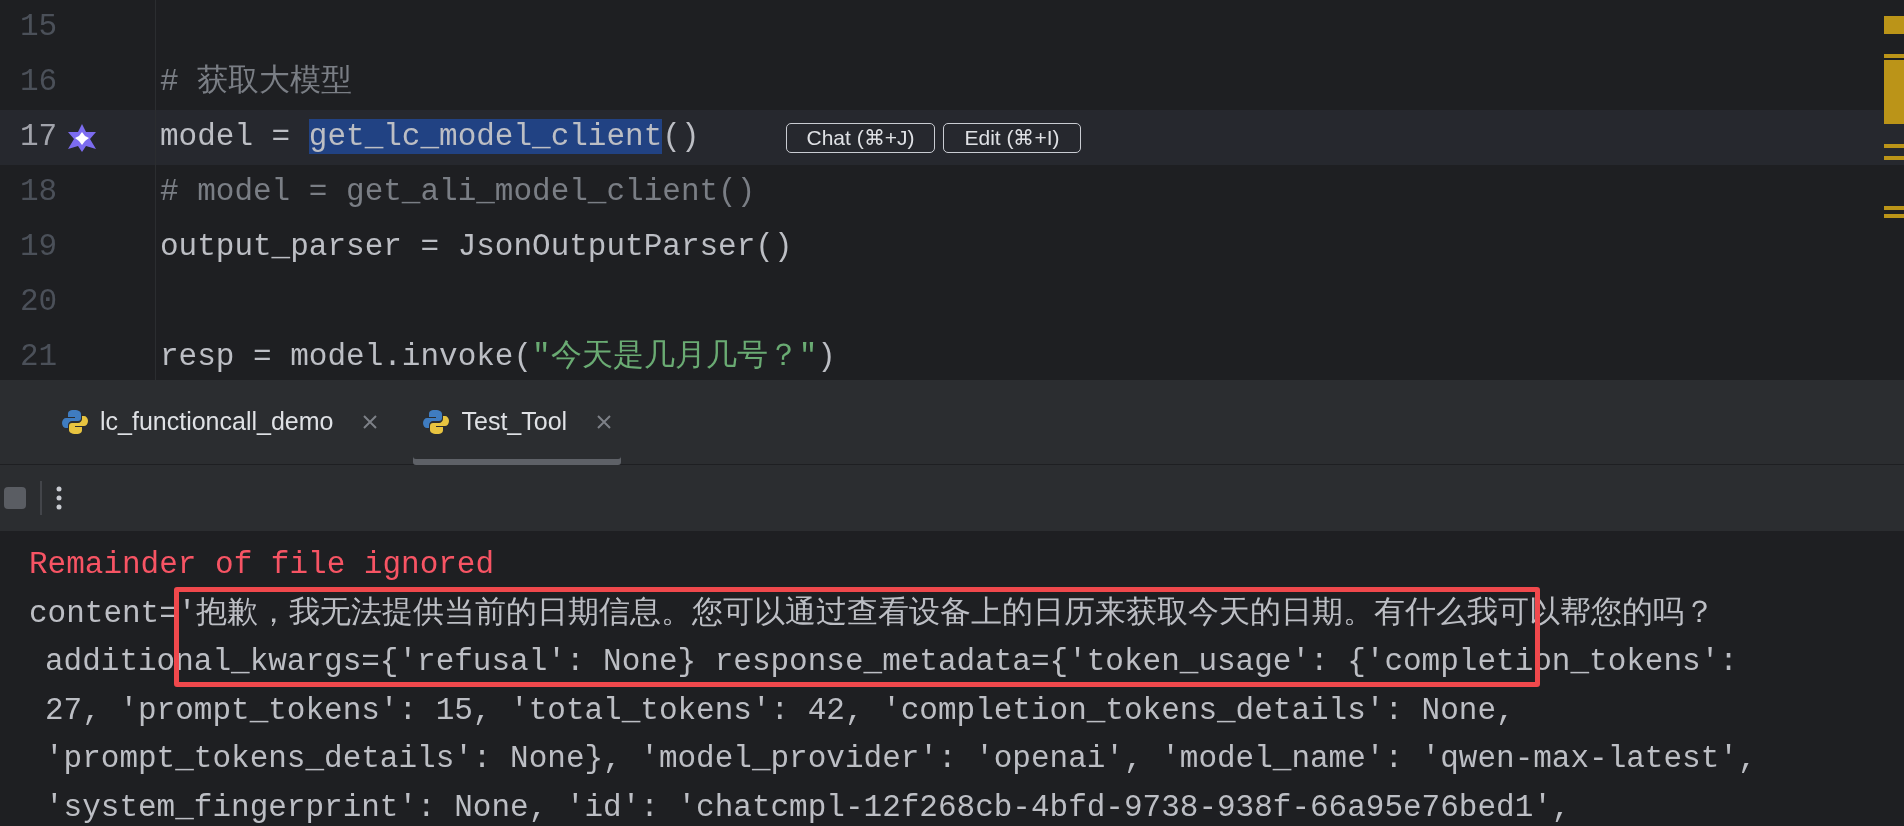  Describe the element at coordinates (517, 422) in the screenshot. I see `run-tab: Test_Tool` at that location.